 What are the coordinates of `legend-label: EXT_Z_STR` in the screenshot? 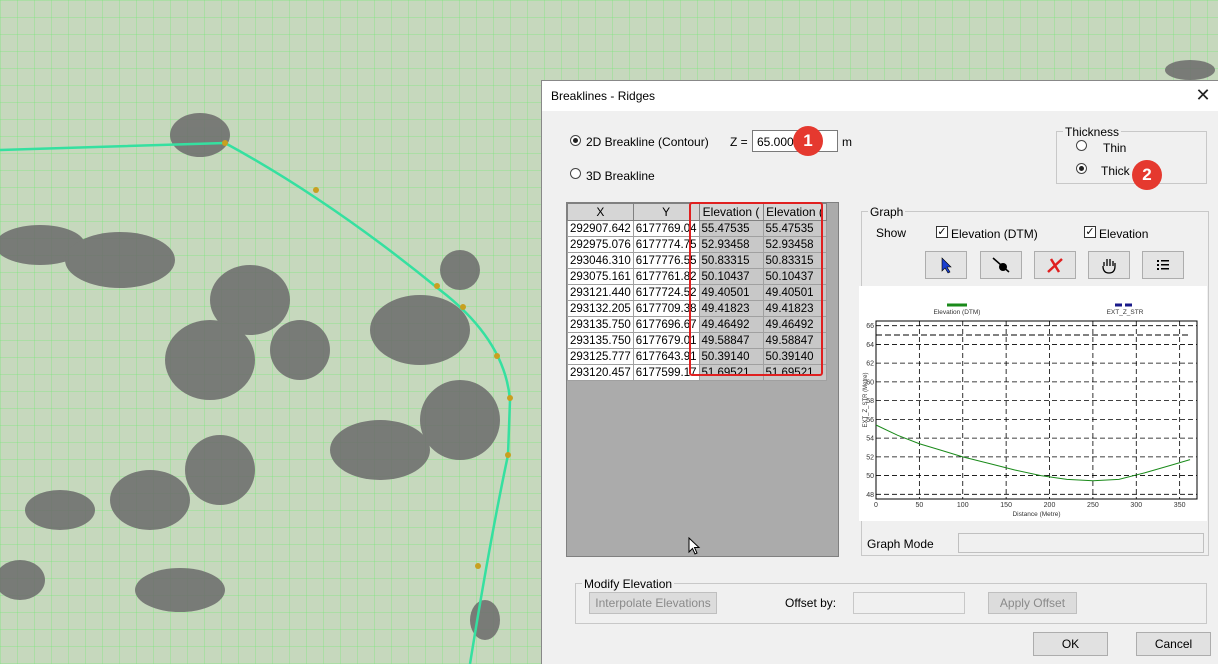 It's located at (1125, 312).